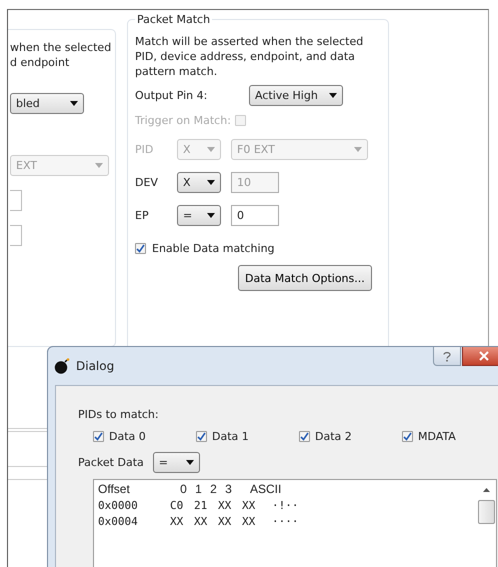 The height and width of the screenshot is (567, 498). Describe the element at coordinates (230, 436) in the screenshot. I see `checkbox-label: Data 1` at that location.